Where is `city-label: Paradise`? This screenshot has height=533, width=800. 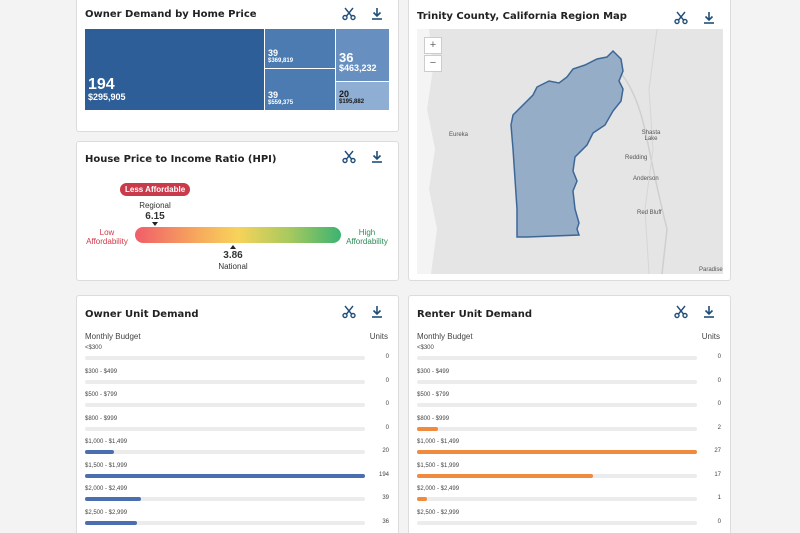
city-label: Paradise is located at coordinates (711, 270).